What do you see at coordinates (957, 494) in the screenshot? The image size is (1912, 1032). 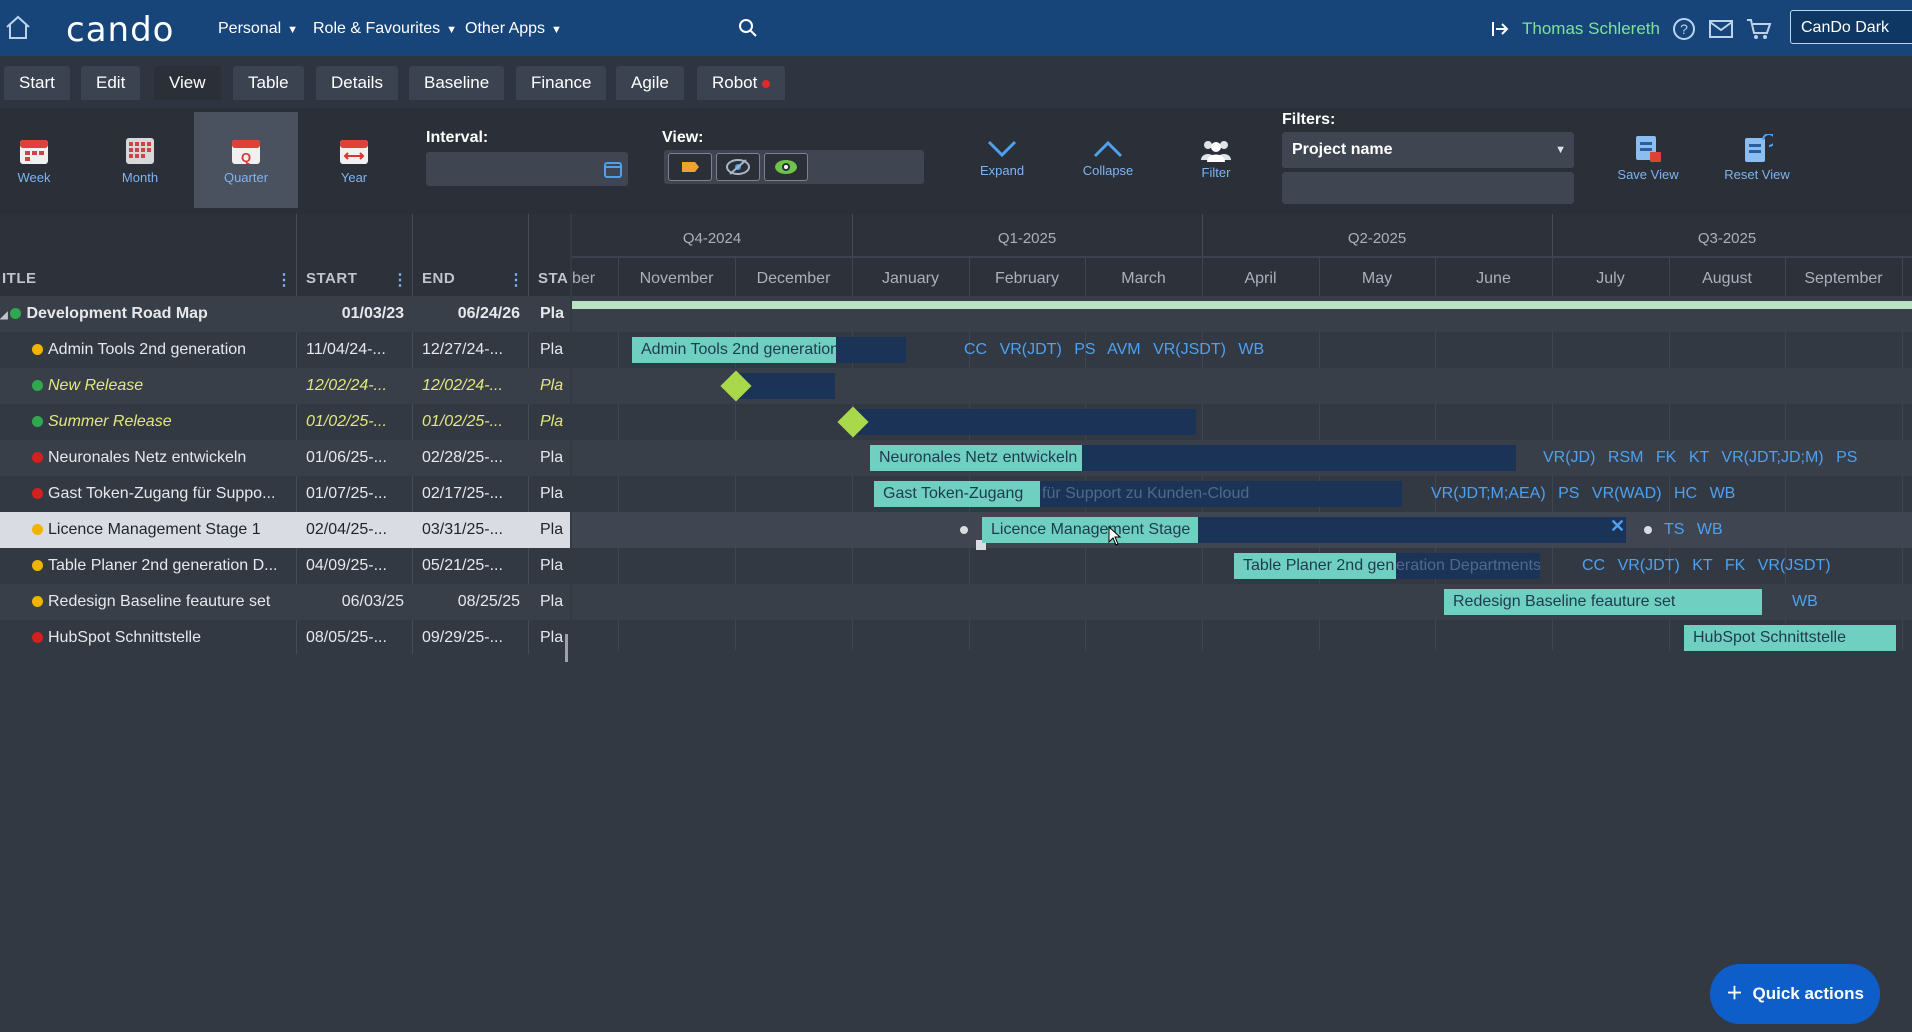 I see `task-bar: Gast Token-Zugang` at bounding box center [957, 494].